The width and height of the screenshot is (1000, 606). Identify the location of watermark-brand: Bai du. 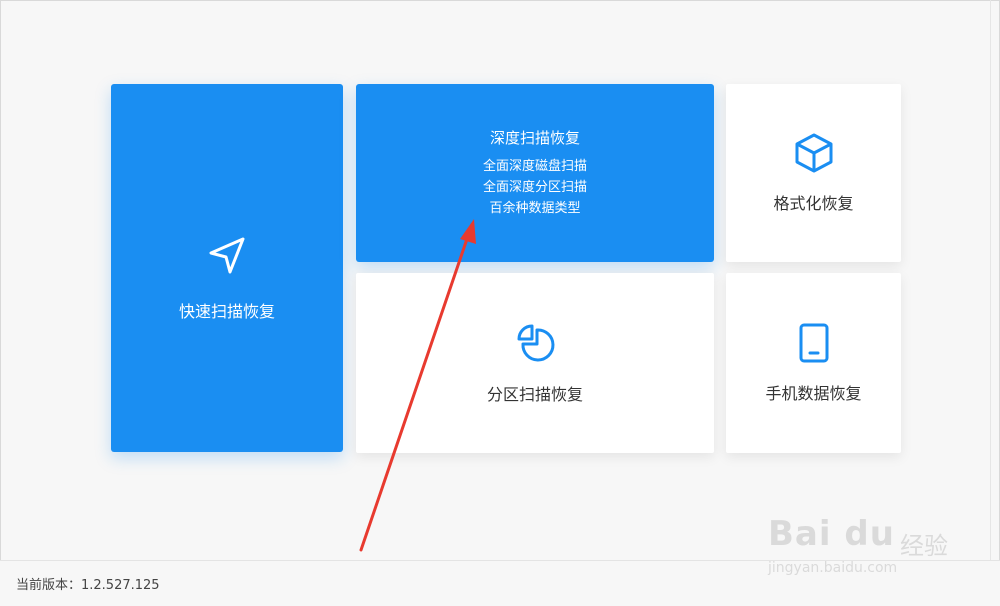
(831, 534).